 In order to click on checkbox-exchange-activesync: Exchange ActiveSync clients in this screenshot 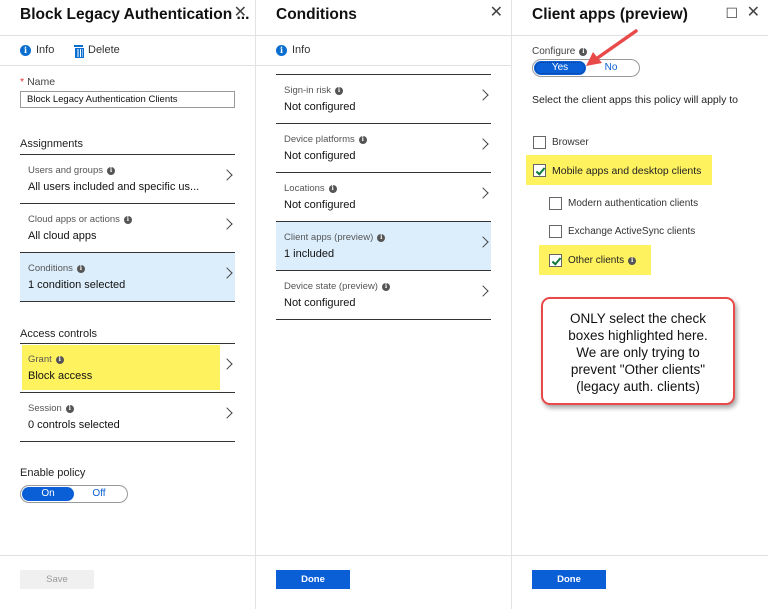, I will do `click(622, 231)`.